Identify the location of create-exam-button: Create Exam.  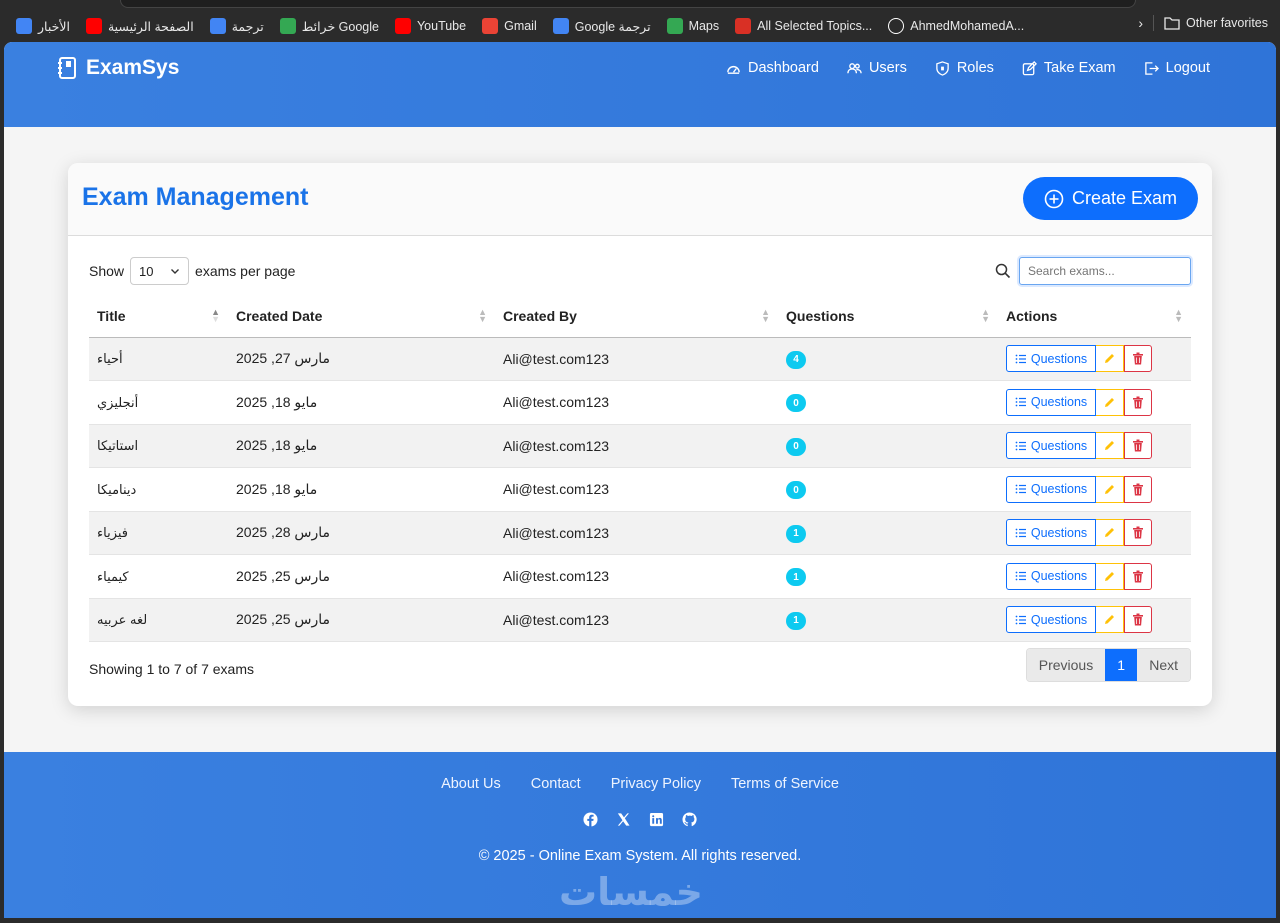
(1110, 198).